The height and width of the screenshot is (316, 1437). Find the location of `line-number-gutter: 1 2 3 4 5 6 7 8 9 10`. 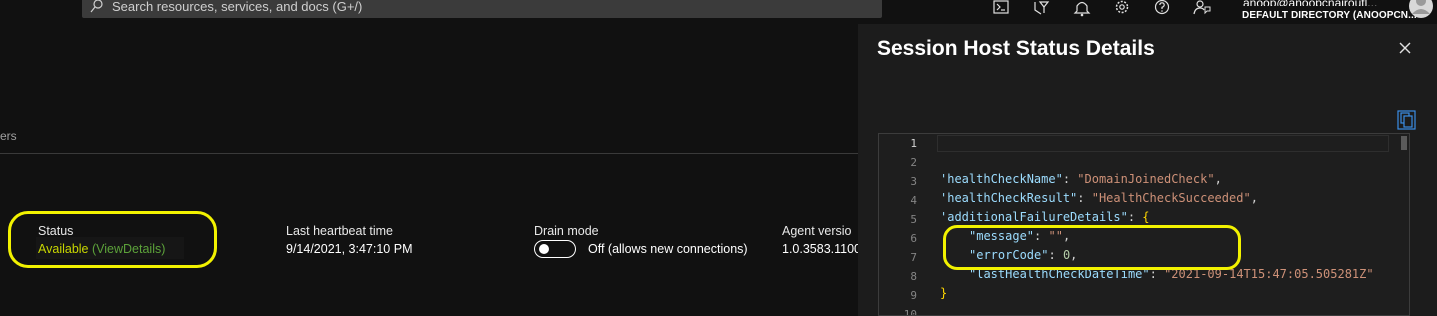

line-number-gutter: 1 2 3 4 5 6 7 8 9 10 is located at coordinates (900, 224).